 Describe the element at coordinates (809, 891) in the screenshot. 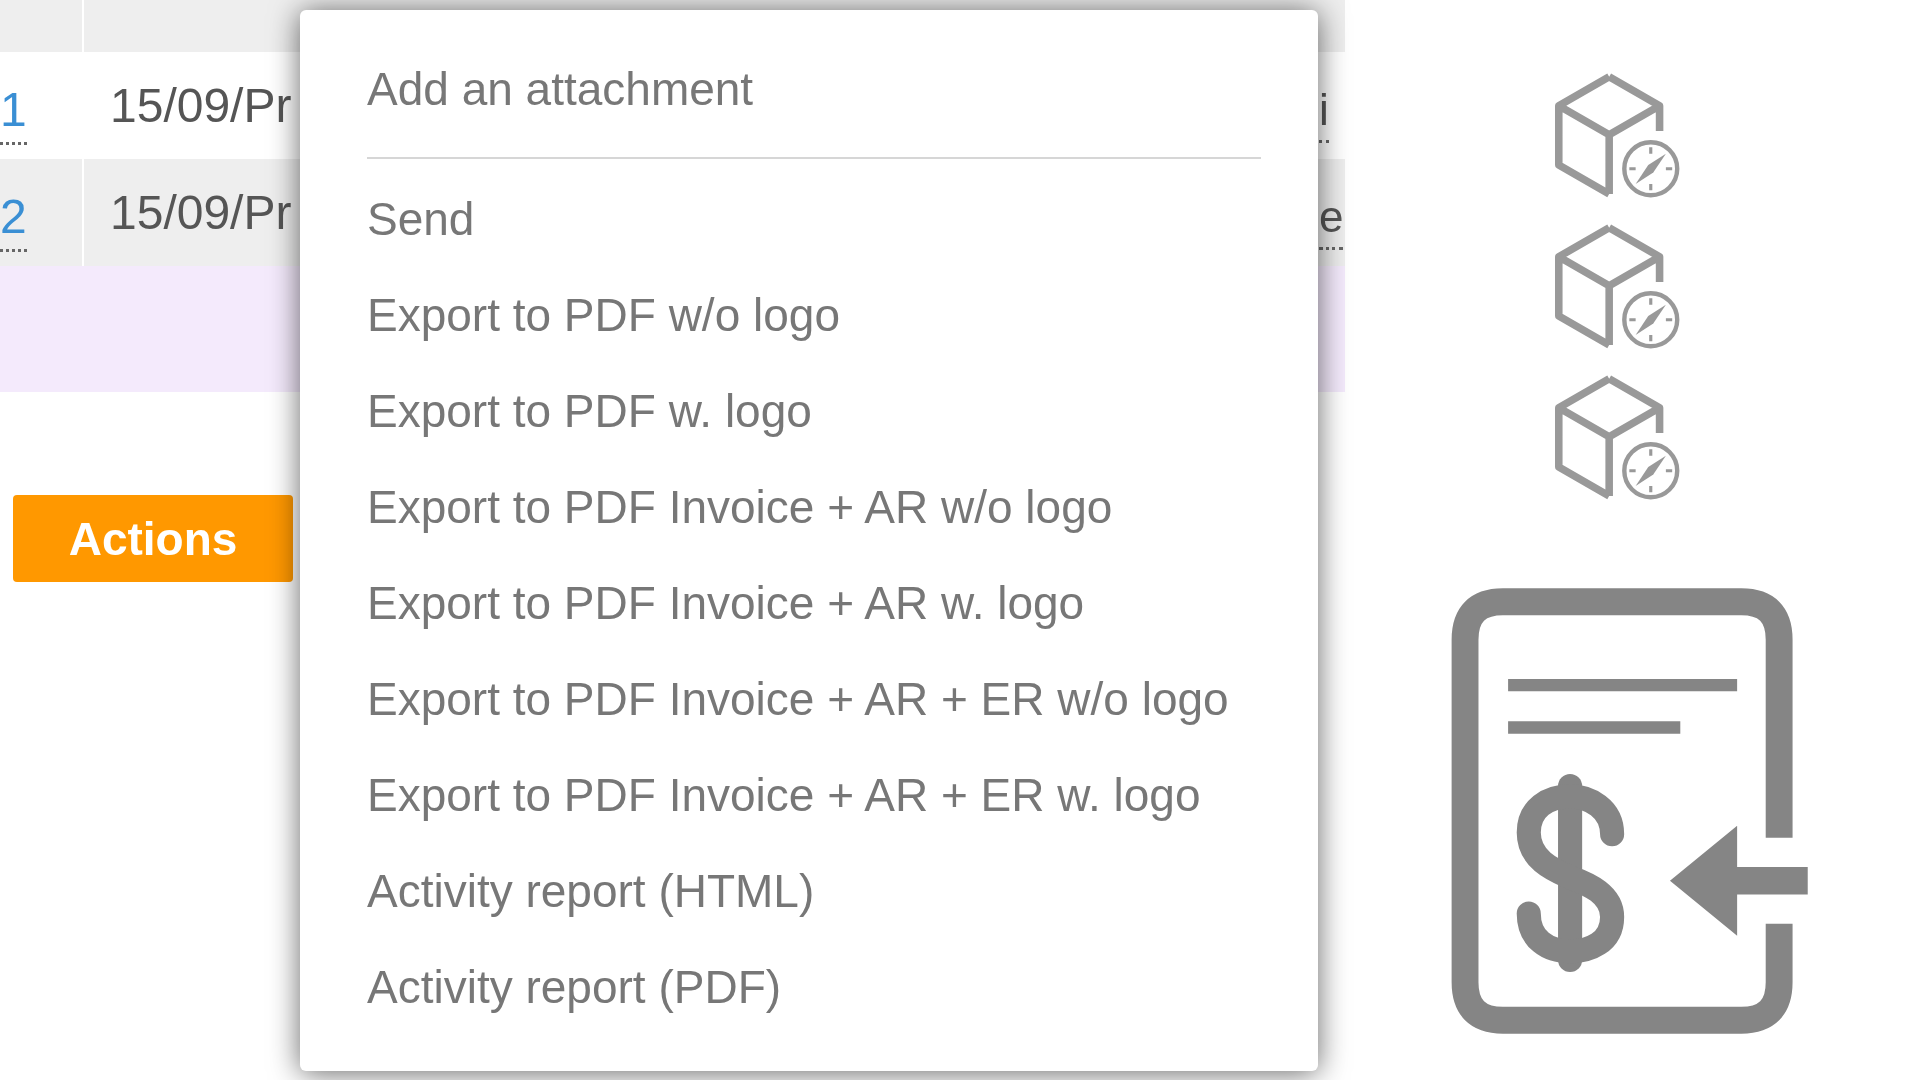

I see `menu-item: Activity report (HTML)` at that location.